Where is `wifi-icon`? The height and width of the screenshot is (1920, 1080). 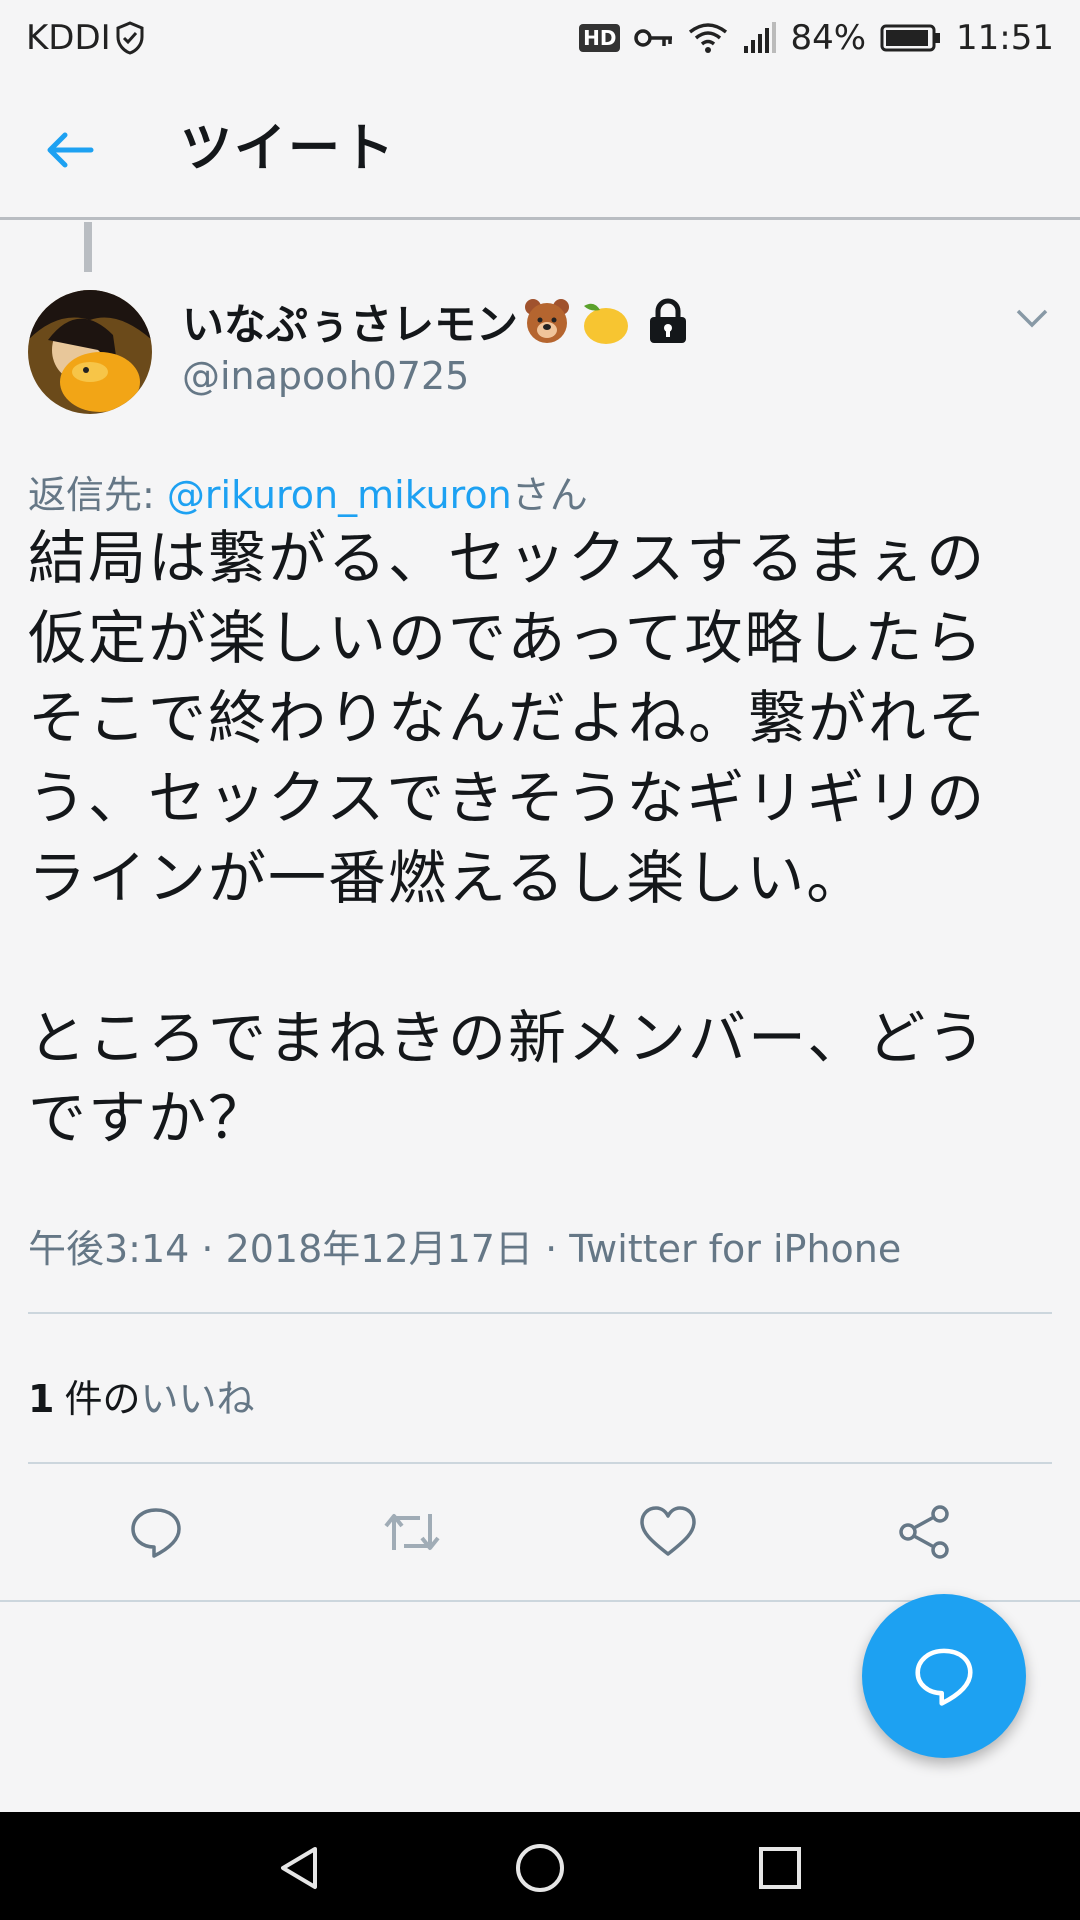 wifi-icon is located at coordinates (708, 38).